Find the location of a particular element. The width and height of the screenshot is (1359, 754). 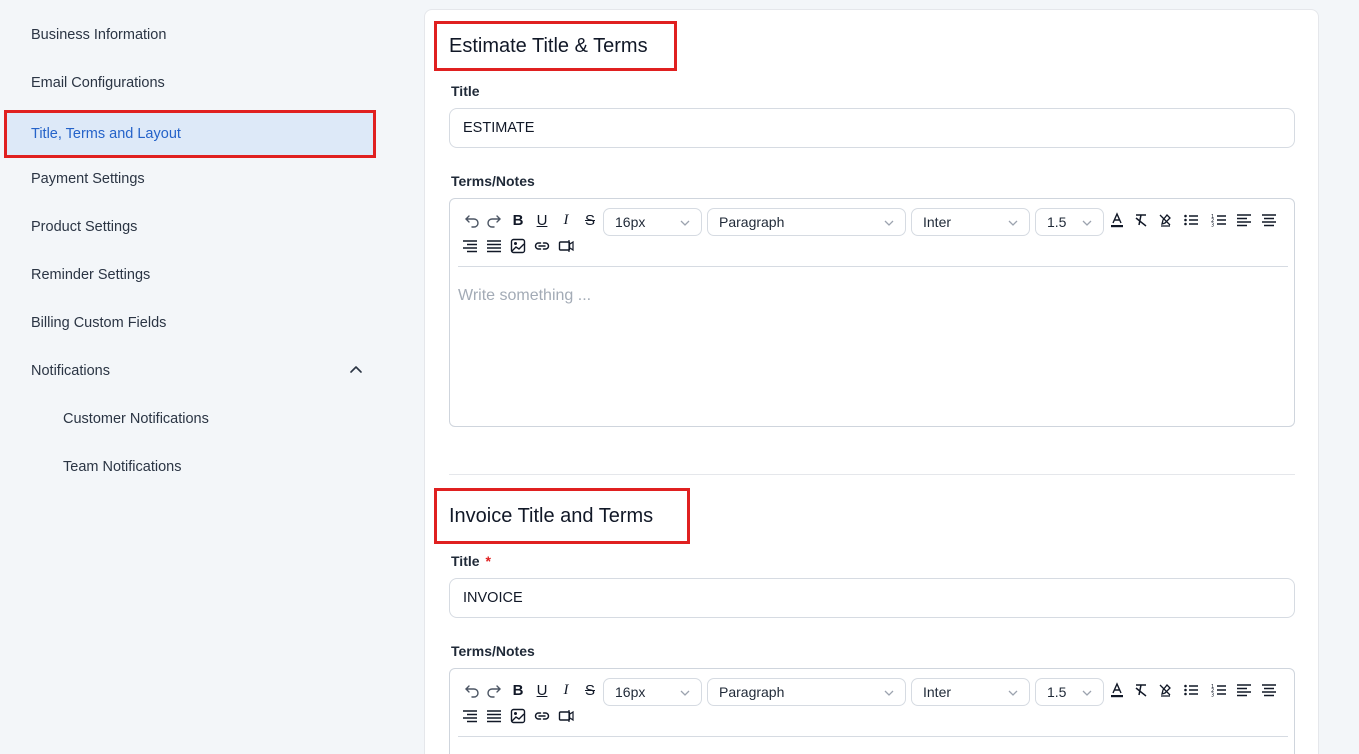

sidebar-item-business-information: Business Information is located at coordinates (190, 35).